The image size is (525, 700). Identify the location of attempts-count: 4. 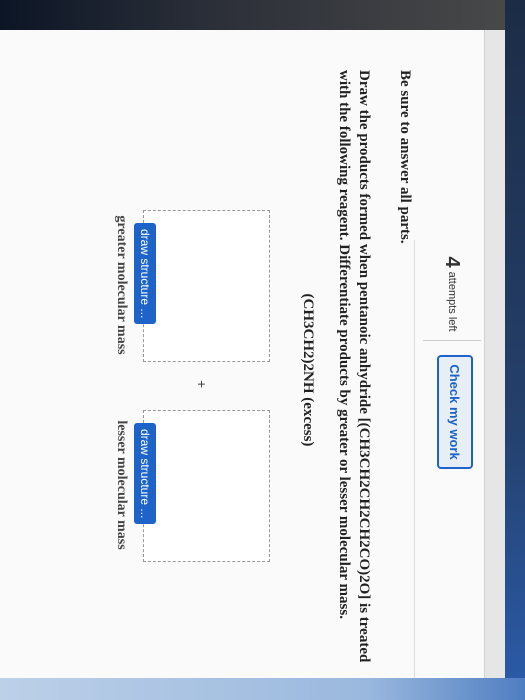
(452, 262).